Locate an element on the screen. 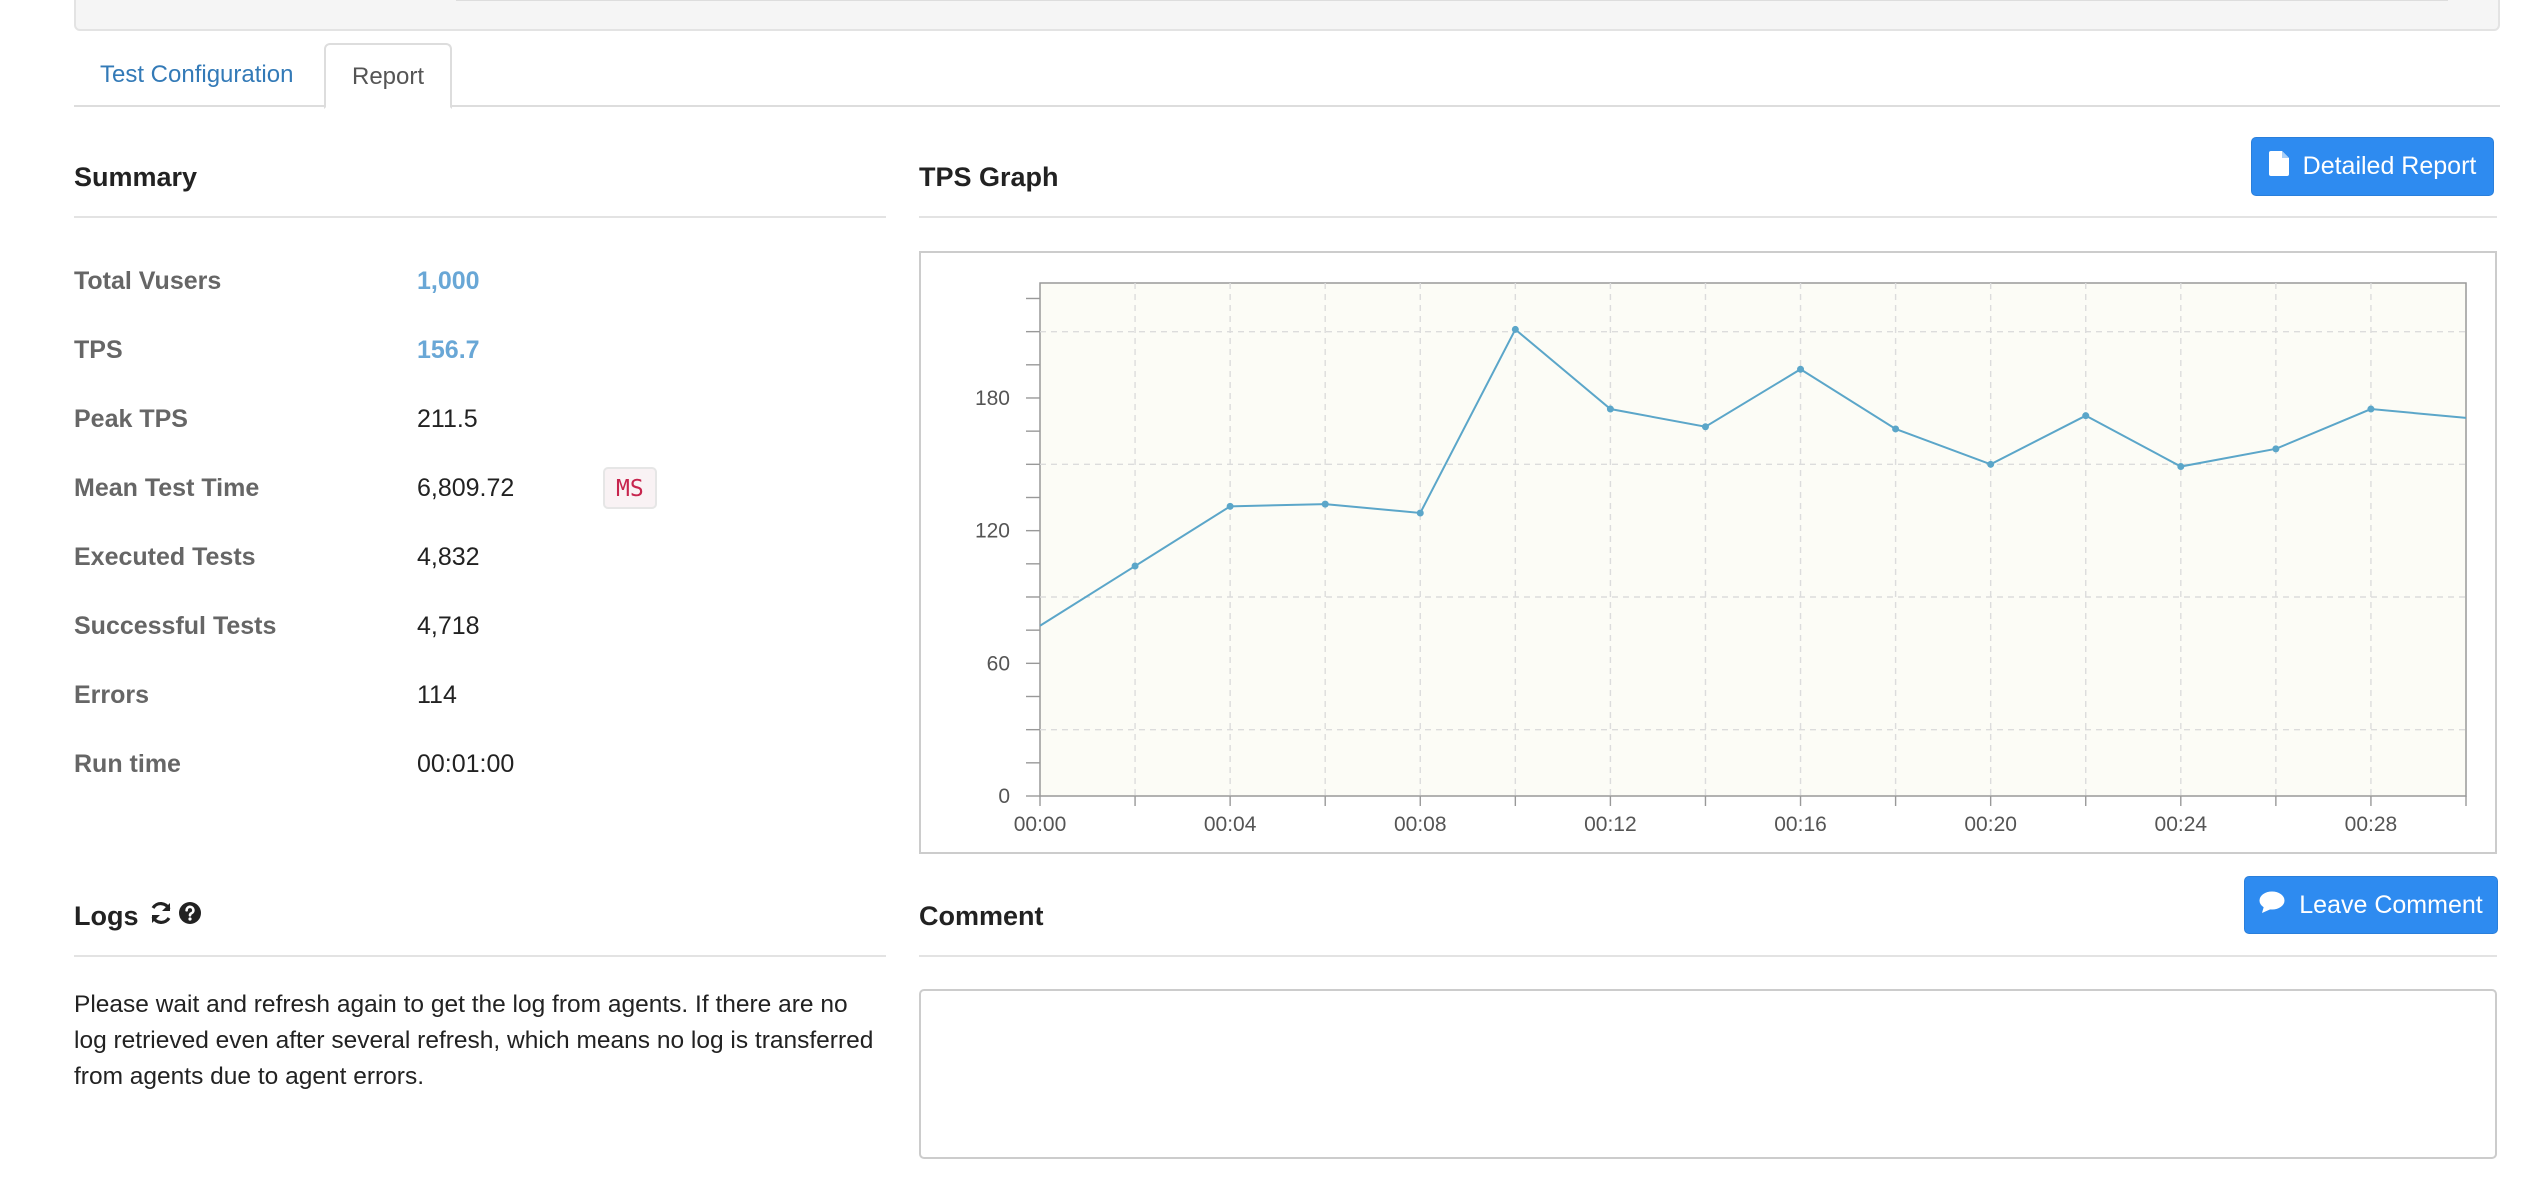 The width and height of the screenshot is (2526, 1198). executed-tests-value: 4,832 is located at coordinates (448, 557).